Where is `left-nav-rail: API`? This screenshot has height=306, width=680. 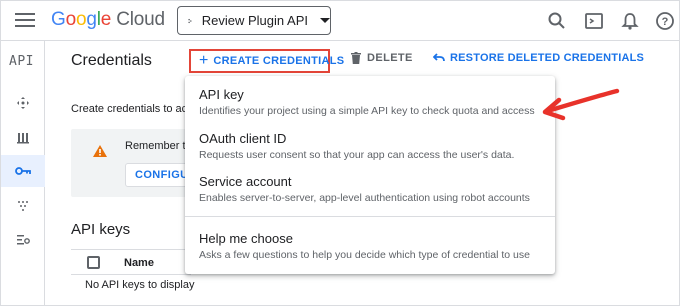 left-nav-rail: API is located at coordinates (23, 173).